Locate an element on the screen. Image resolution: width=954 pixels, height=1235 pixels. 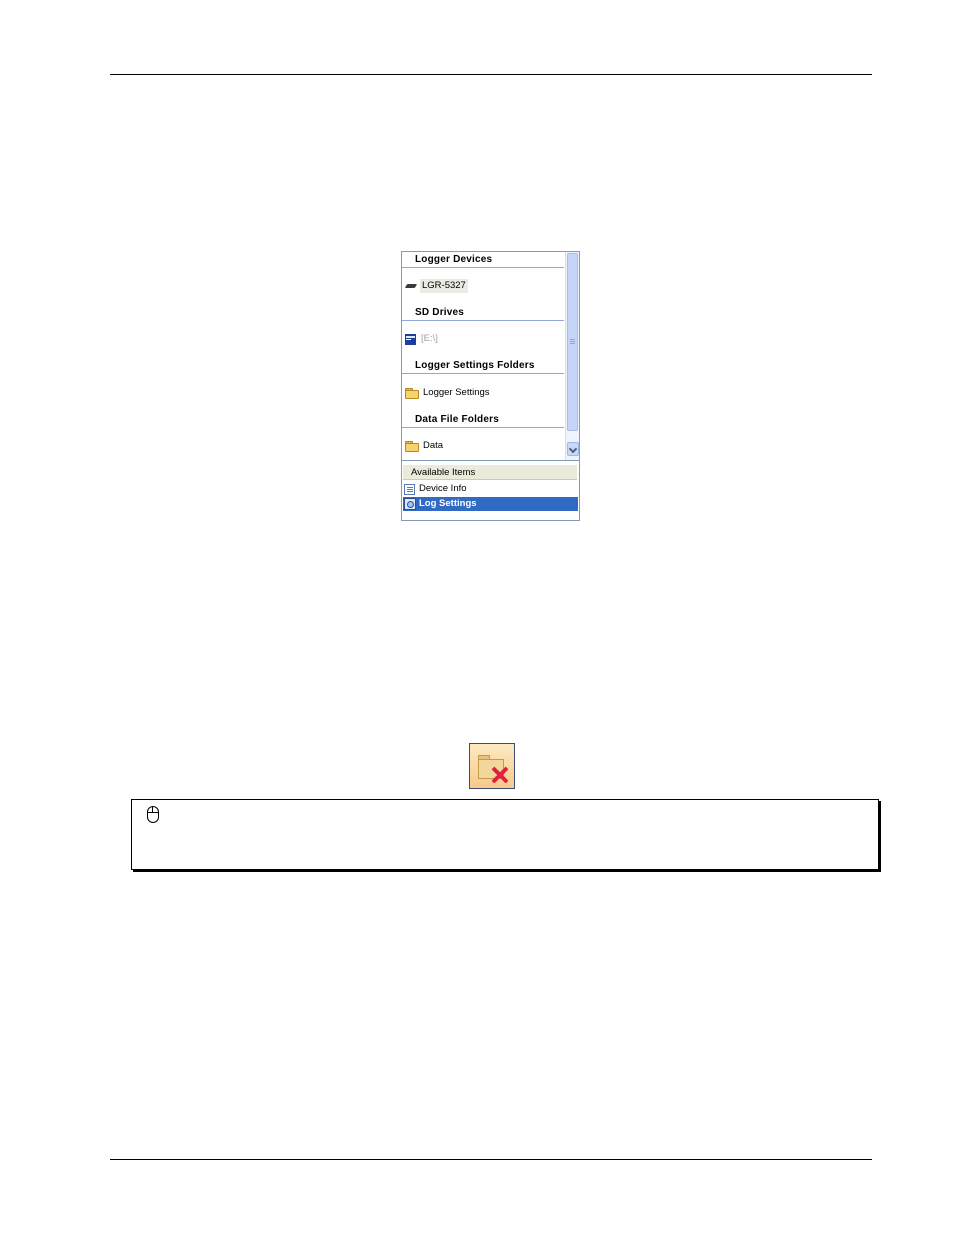
tree-item-label: [E:\] is located at coordinates (429, 338).